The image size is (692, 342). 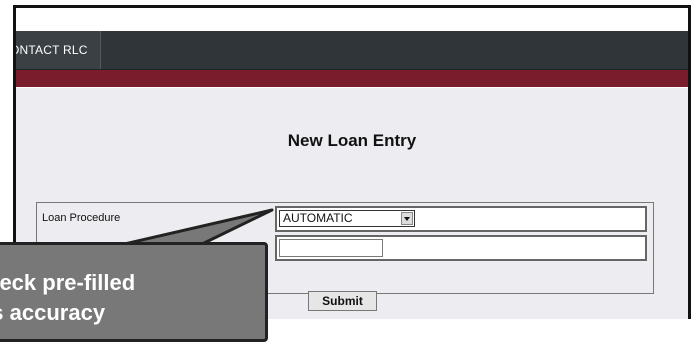 I want to click on page-header-space, so click(x=352, y=19).